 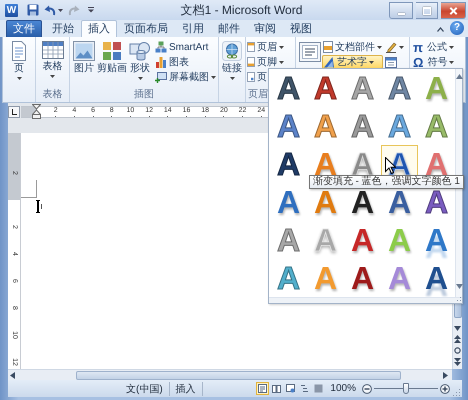 What do you see at coordinates (161, 62) in the screenshot?
I see `bar-chart-icon` at bounding box center [161, 62].